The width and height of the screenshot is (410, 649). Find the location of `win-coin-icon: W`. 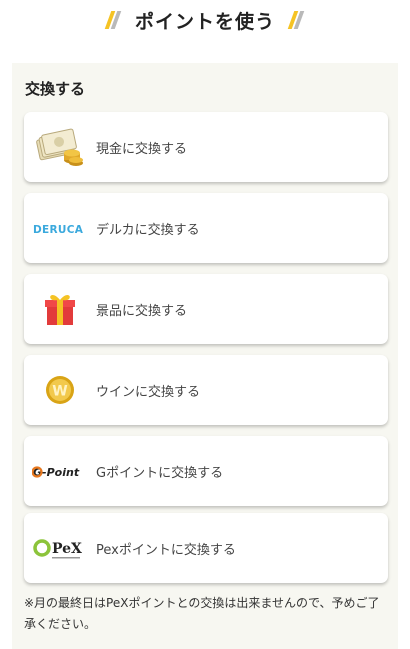

win-coin-icon: W is located at coordinates (60, 390).